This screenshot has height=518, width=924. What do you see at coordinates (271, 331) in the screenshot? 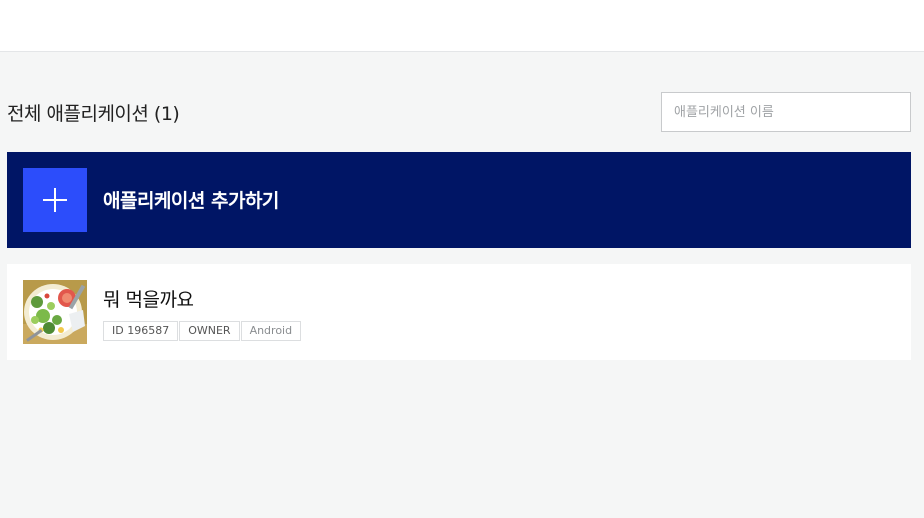
I see `app-platform-badge: Android` at bounding box center [271, 331].